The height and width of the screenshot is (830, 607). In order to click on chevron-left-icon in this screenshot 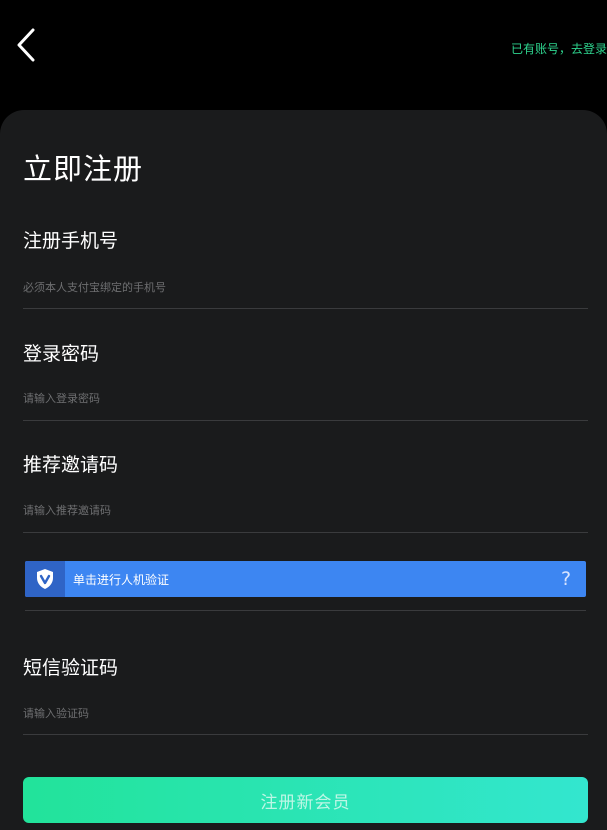, I will do `click(26, 45)`.